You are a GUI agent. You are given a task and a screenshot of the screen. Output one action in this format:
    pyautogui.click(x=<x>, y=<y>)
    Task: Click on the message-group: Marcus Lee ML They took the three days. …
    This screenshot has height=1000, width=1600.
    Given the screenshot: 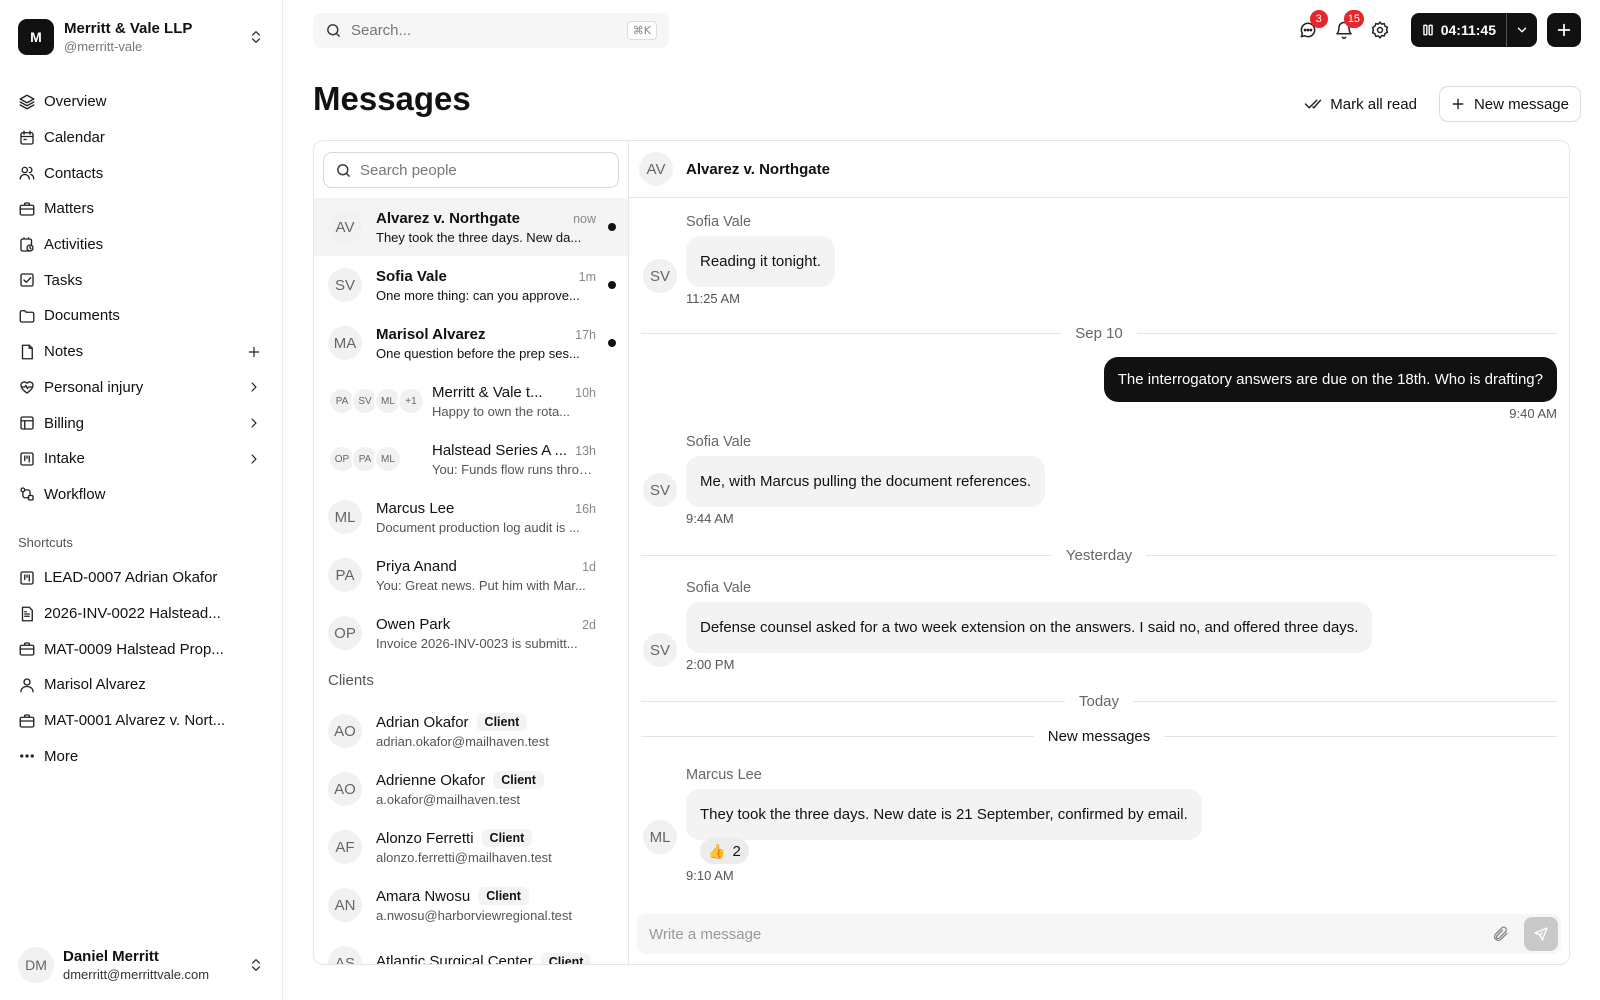 What is the action you would take?
    pyautogui.click(x=1099, y=824)
    